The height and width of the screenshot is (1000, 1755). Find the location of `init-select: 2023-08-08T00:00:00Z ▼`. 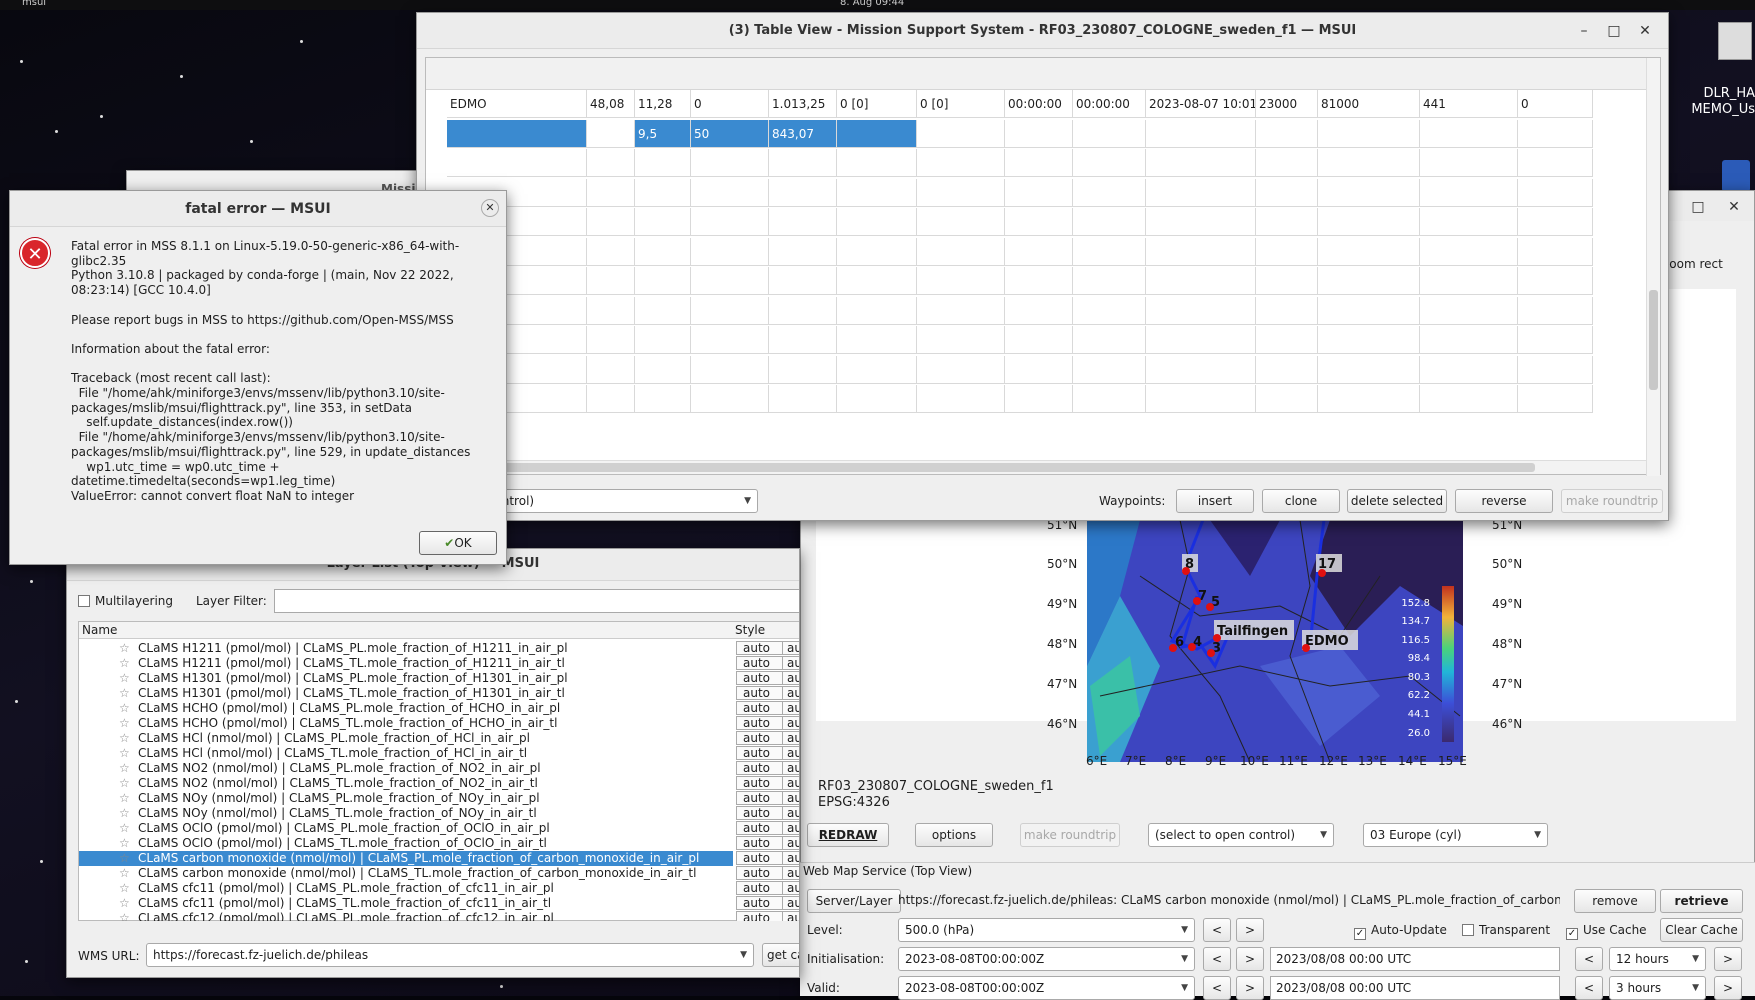

init-select: 2023-08-08T00:00:00Z ▼ is located at coordinates (1046, 959).